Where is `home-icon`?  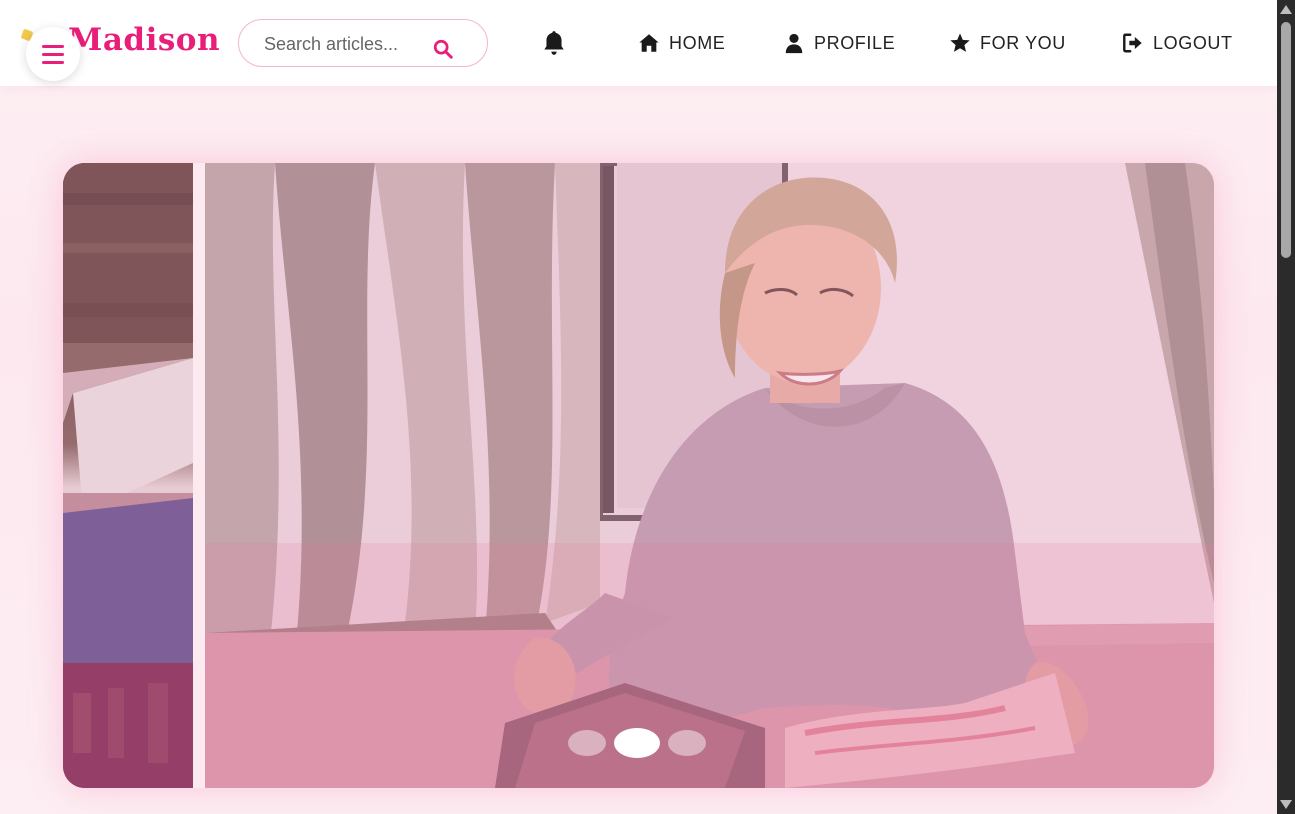 home-icon is located at coordinates (649, 43).